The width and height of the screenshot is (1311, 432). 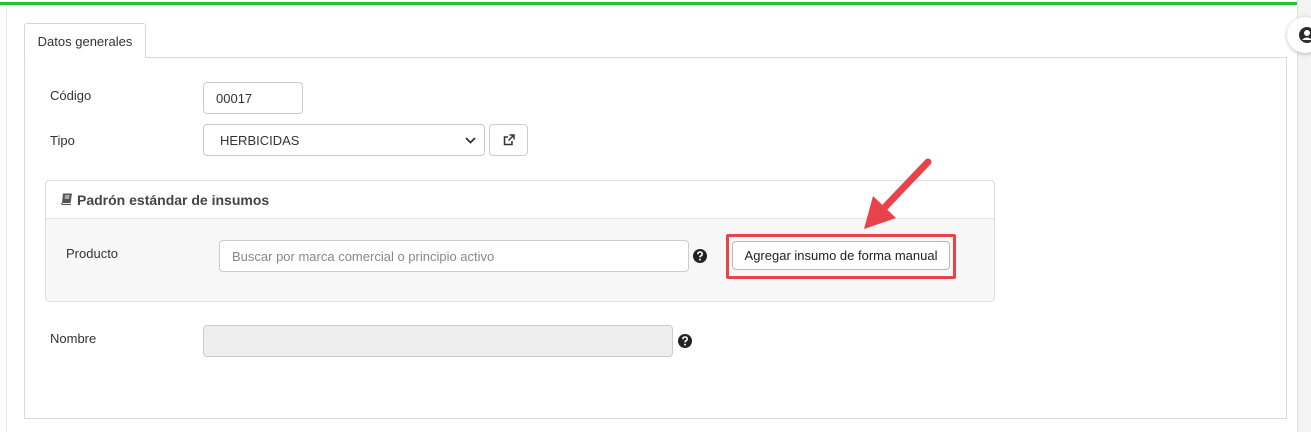 I want to click on question-circle-icon, so click(x=685, y=341).